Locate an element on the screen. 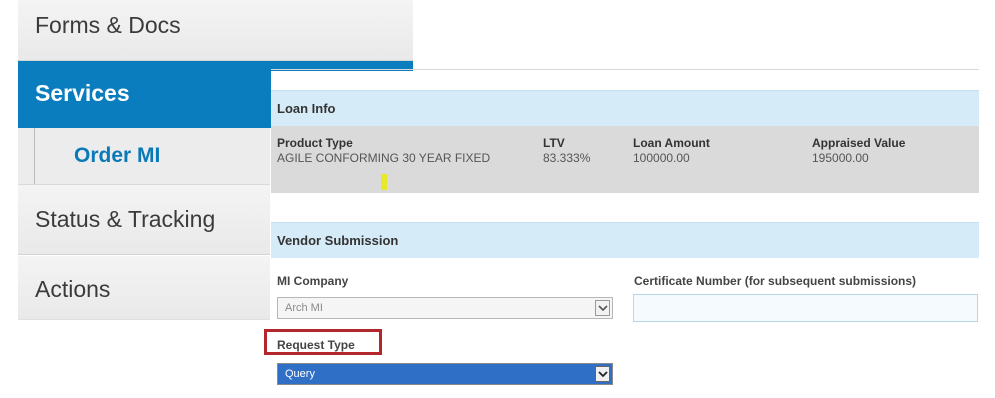 This screenshot has width=995, height=398. ltv-cell: LTV 83.333% is located at coordinates (566, 151).